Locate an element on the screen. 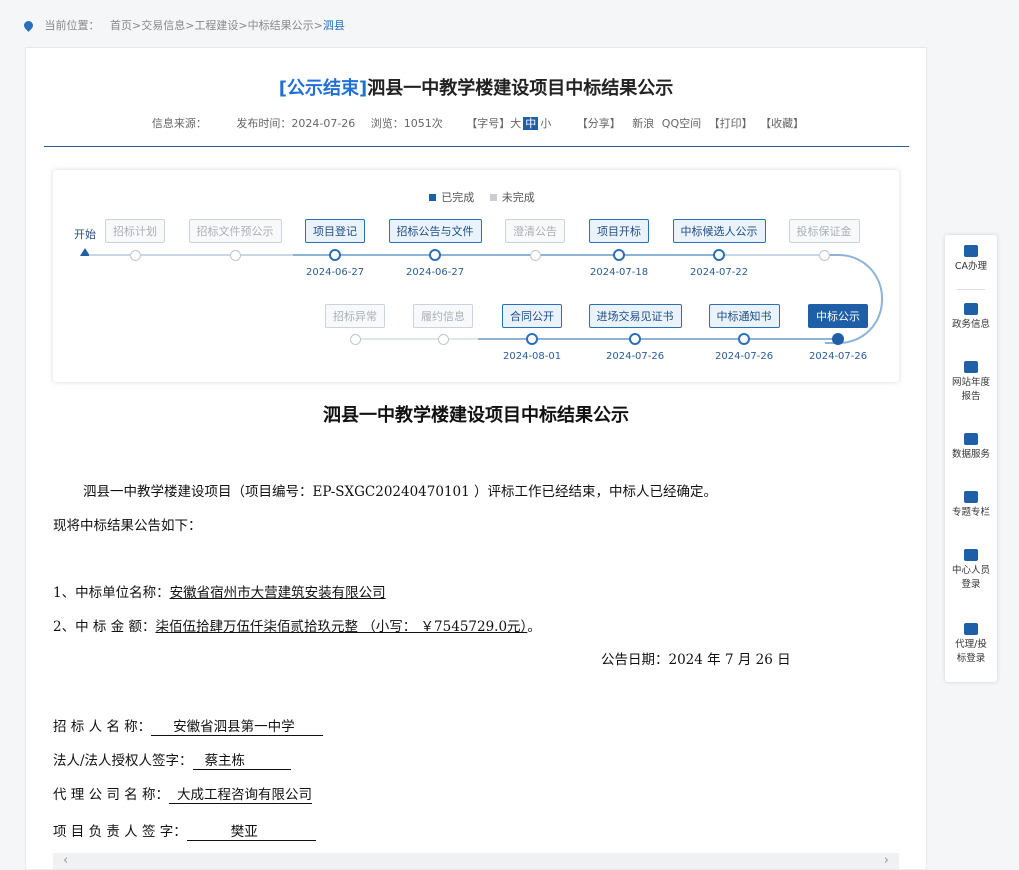  timeline-step: 中标通知书 is located at coordinates (744, 316).